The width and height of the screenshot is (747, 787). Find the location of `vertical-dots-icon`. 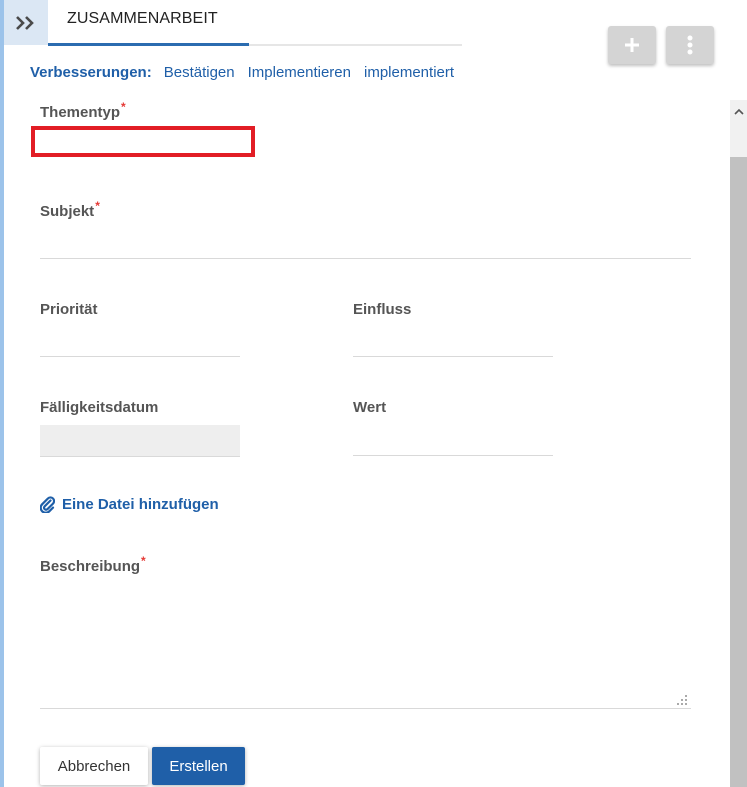

vertical-dots-icon is located at coordinates (690, 45).